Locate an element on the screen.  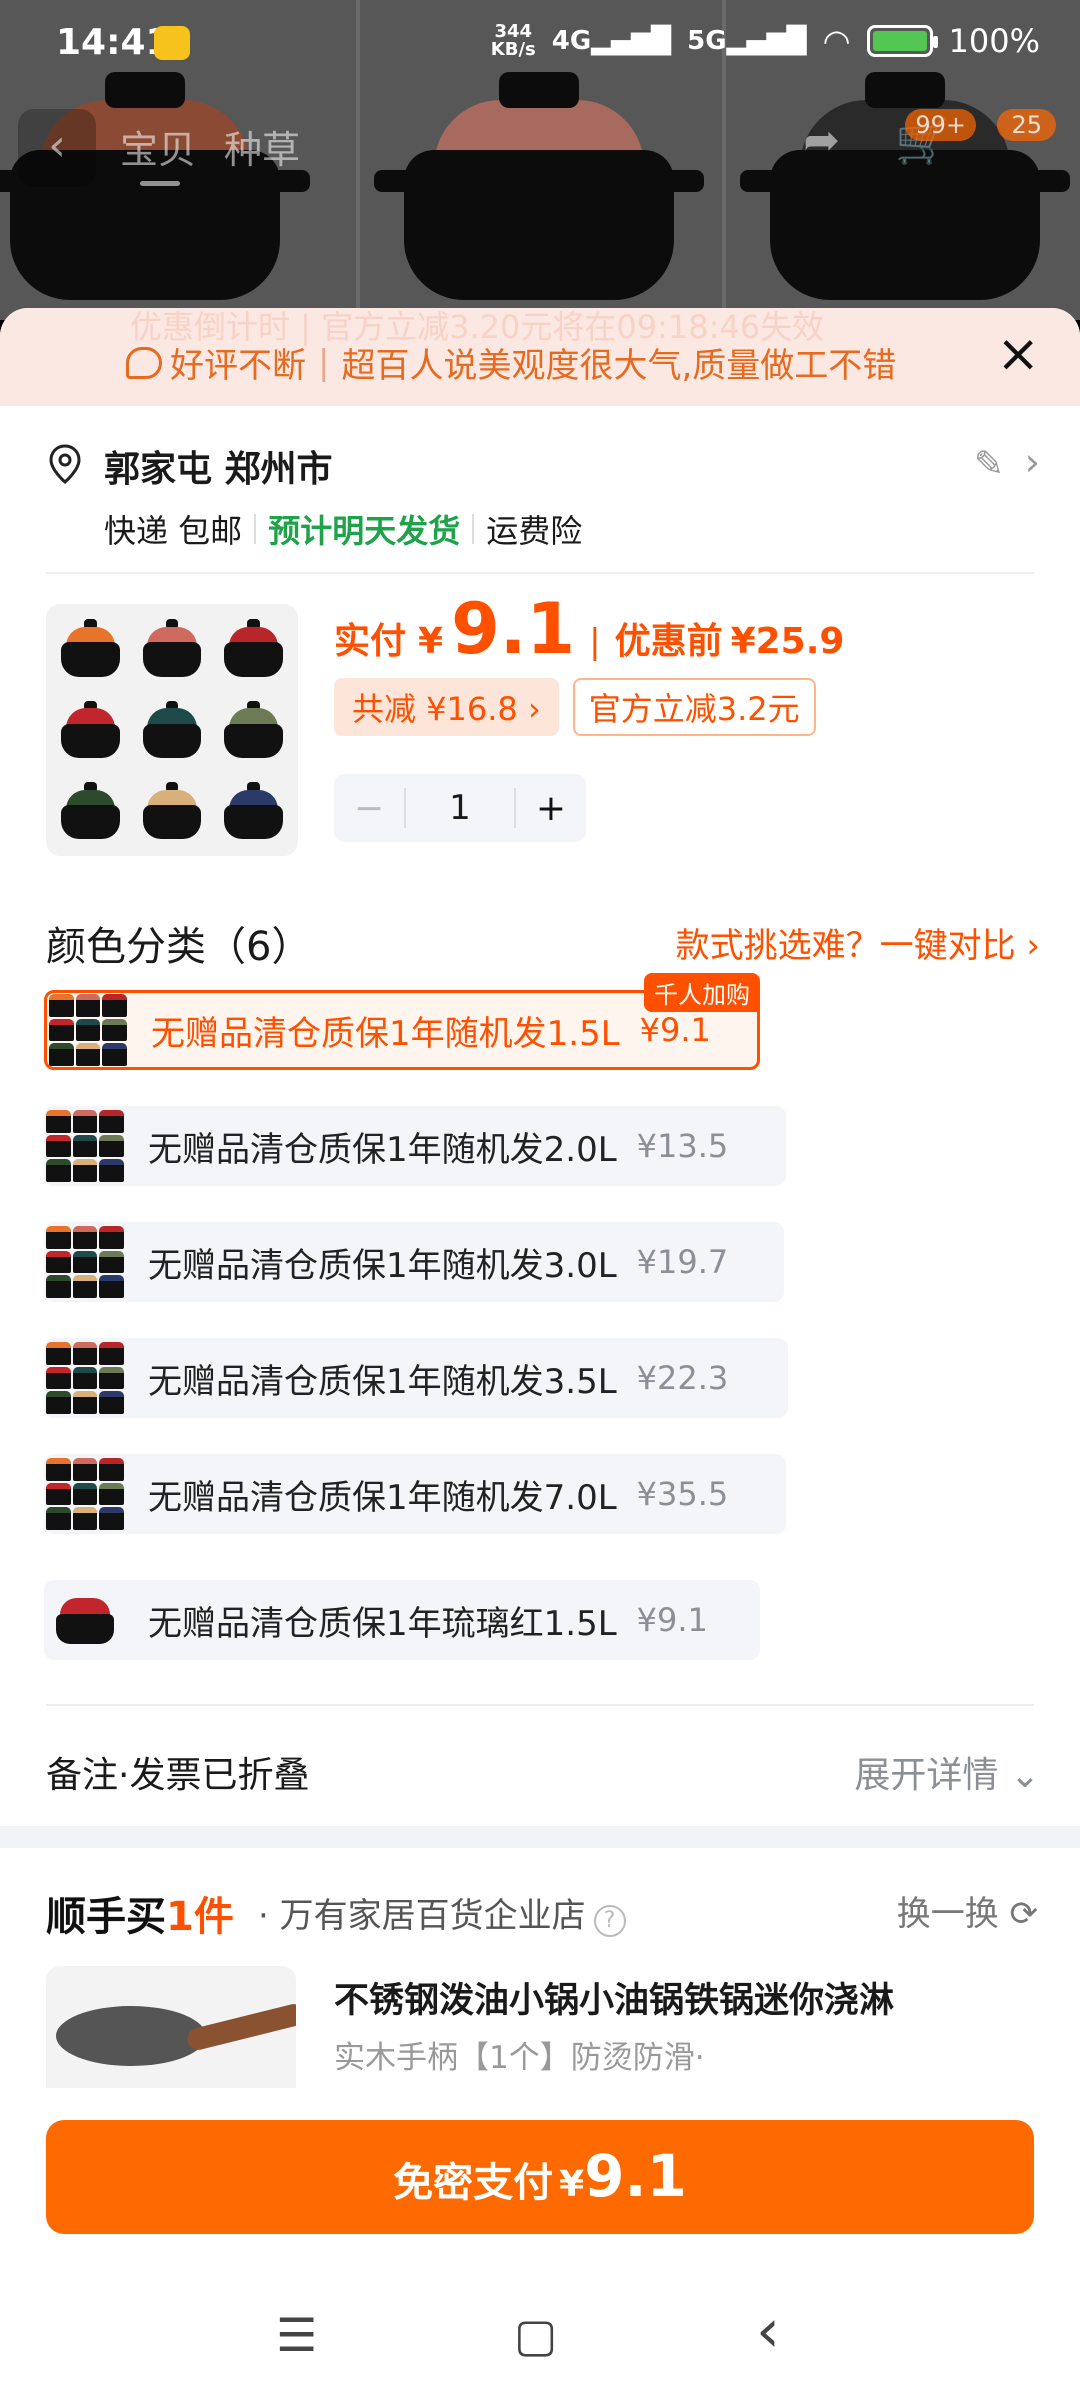
remark-section: 备注·发票已折叠 展开详情 ⌄ is located at coordinates (540, 1766).